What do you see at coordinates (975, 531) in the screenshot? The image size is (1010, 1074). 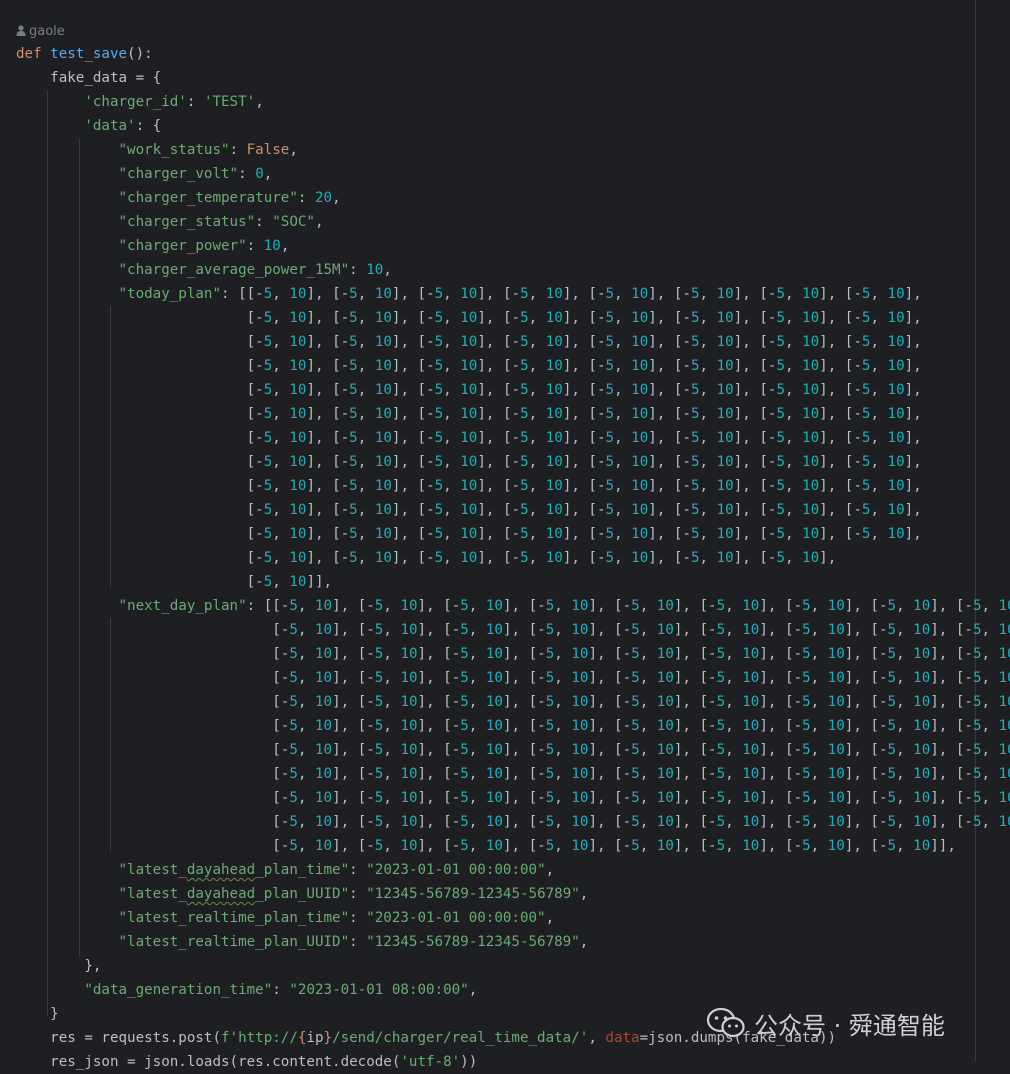 I see `right-margin-guide` at bounding box center [975, 531].